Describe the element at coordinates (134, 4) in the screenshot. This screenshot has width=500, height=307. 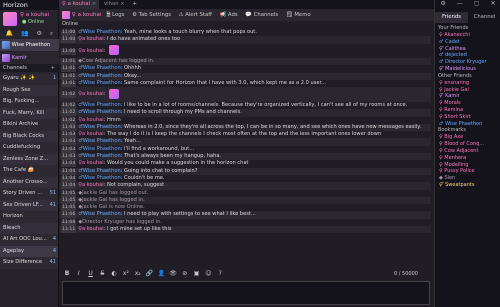
I see `add-tab-button: +` at that location.